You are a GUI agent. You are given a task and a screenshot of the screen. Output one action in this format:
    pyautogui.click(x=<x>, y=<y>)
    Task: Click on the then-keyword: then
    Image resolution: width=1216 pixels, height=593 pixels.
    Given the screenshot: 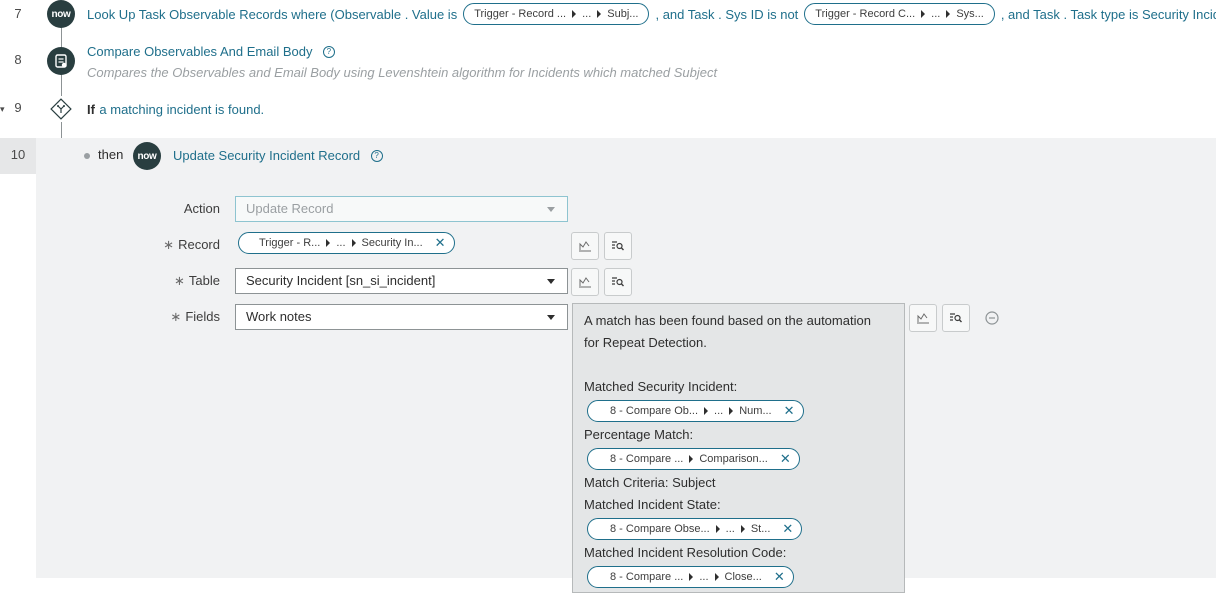 What is the action you would take?
    pyautogui.click(x=111, y=154)
    